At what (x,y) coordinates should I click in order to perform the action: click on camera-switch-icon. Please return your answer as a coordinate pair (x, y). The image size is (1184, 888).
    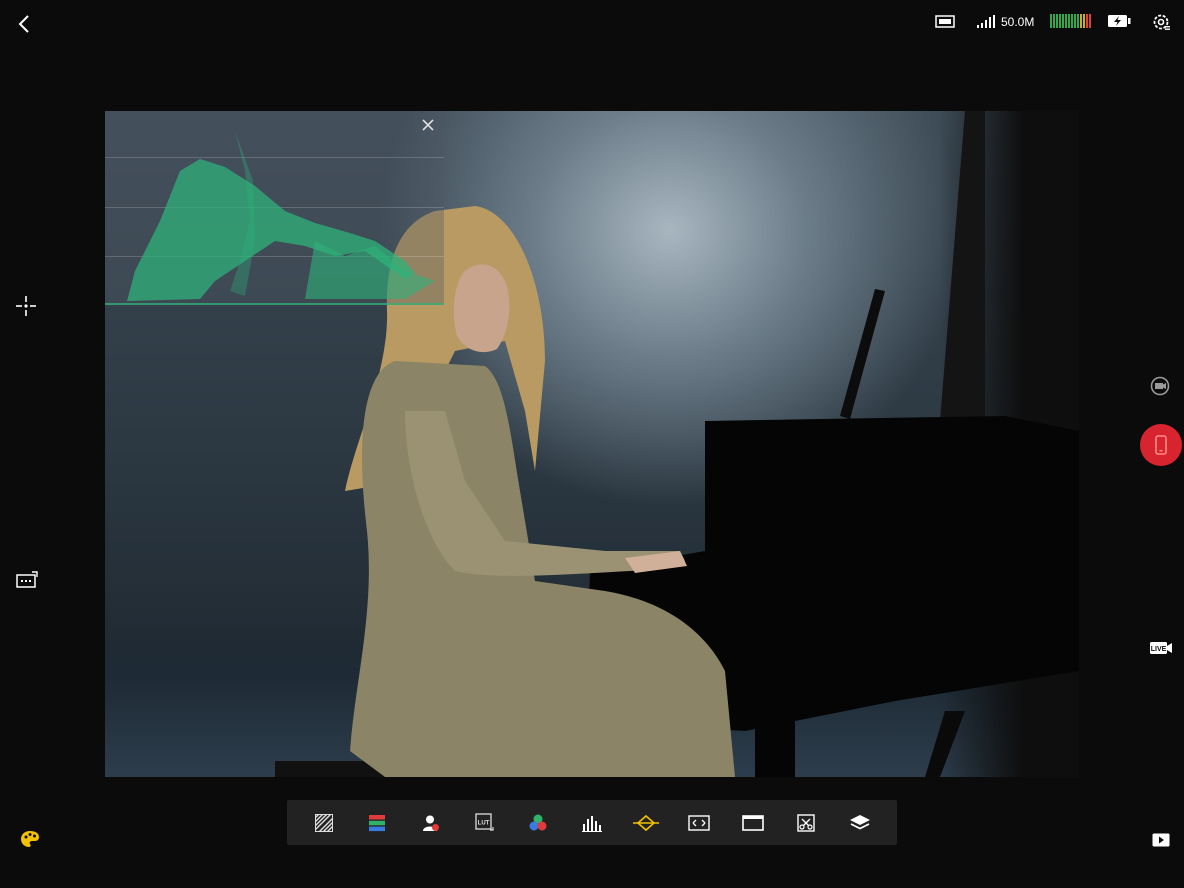
    Looking at the image, I should click on (1160, 386).